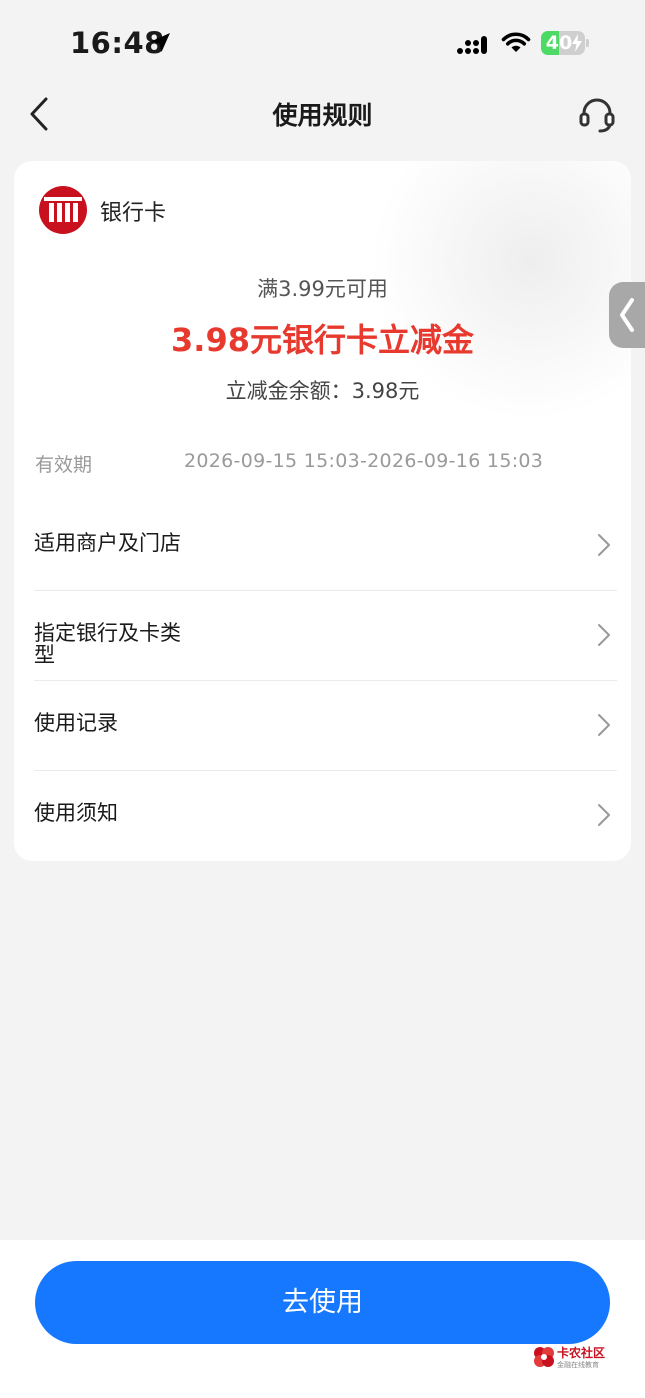 The width and height of the screenshot is (645, 1398). What do you see at coordinates (516, 42) in the screenshot?
I see `wifi-icon` at bounding box center [516, 42].